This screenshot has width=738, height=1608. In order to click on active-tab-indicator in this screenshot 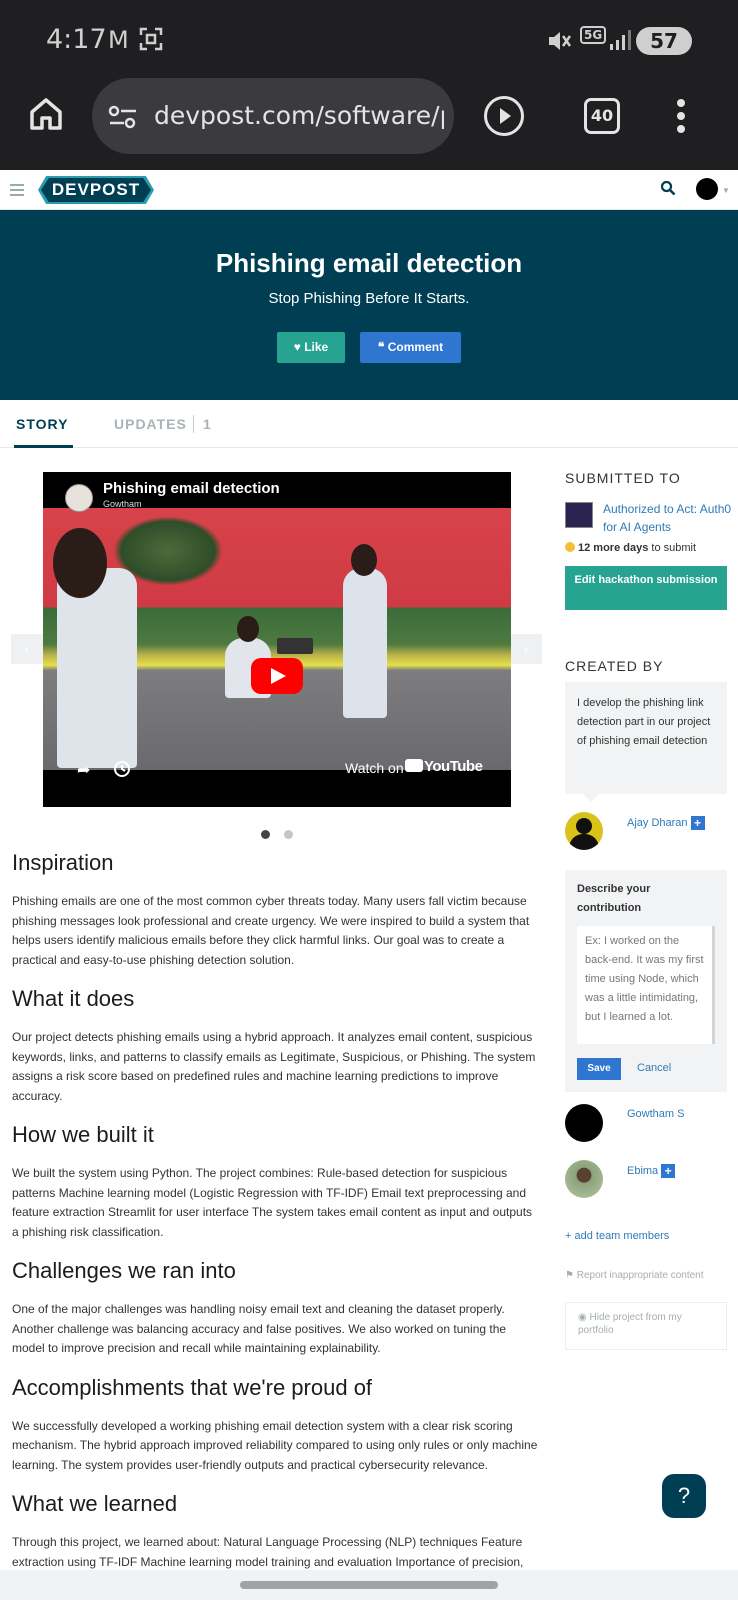, I will do `click(43, 446)`.